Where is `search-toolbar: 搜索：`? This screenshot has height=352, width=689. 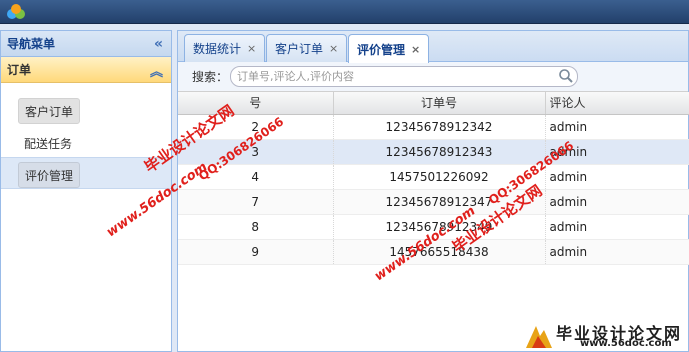 search-toolbar: 搜索： is located at coordinates (433, 77).